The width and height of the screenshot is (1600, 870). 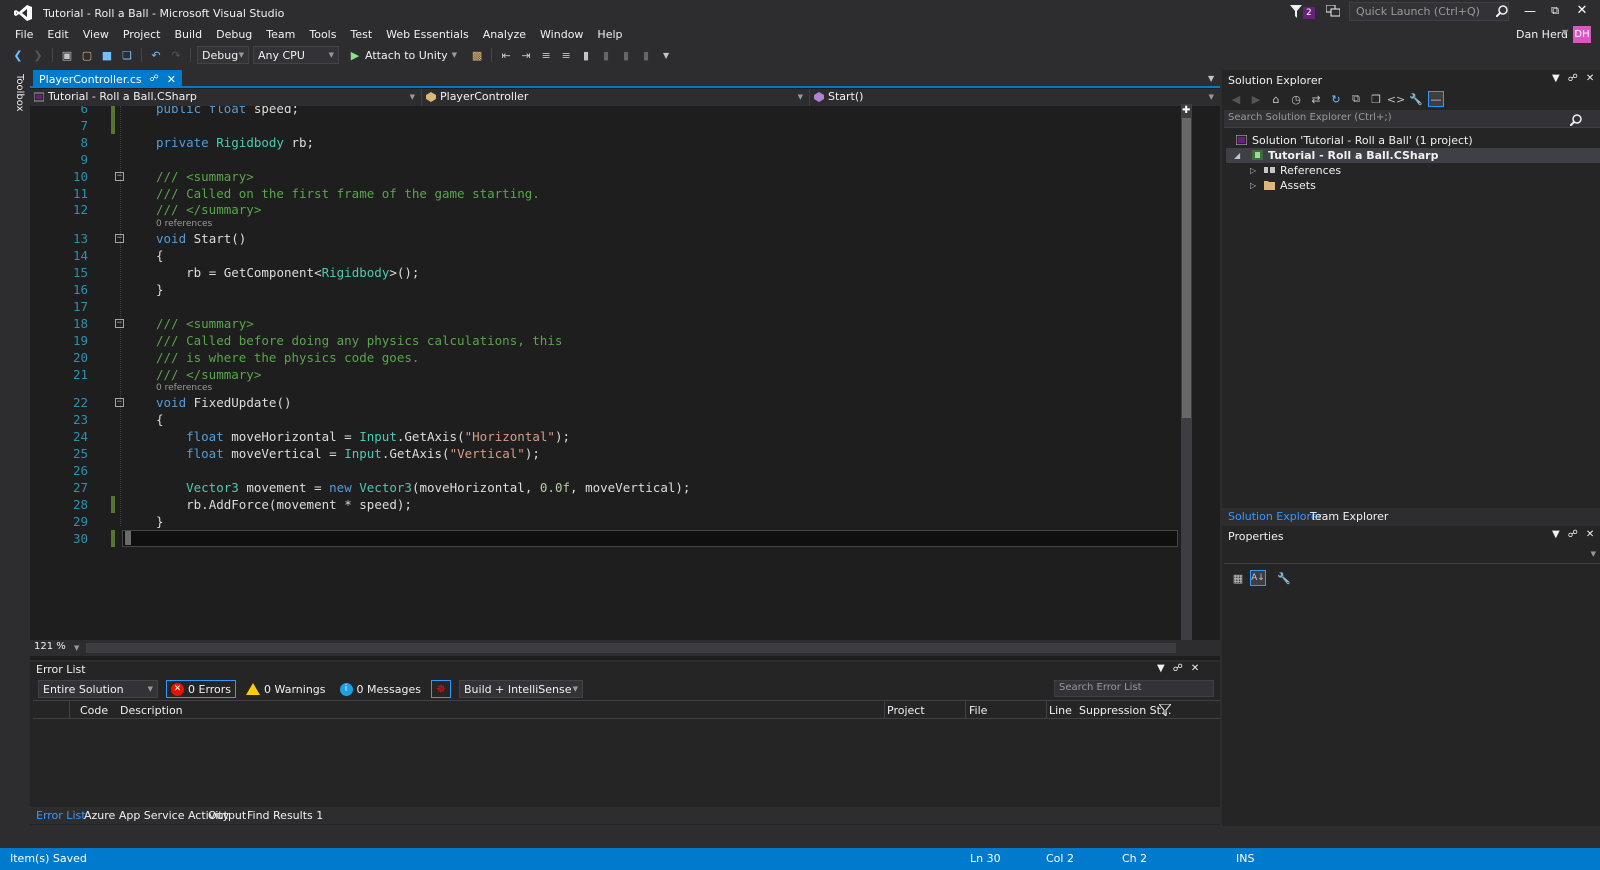 I want to click on menu-edit: Edit, so click(x=57, y=34).